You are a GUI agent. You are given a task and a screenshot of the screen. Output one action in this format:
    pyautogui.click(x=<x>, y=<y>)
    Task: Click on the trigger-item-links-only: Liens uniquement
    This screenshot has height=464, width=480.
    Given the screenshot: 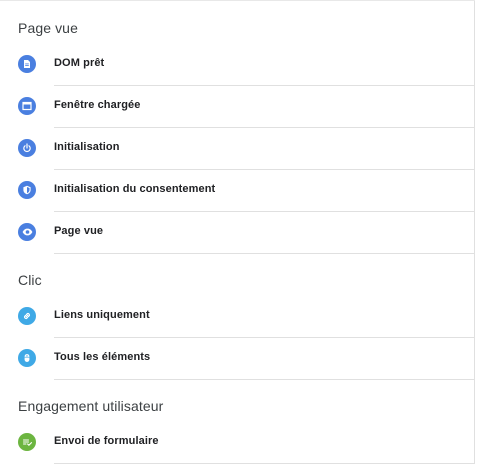 What is the action you would take?
    pyautogui.click(x=237, y=317)
    